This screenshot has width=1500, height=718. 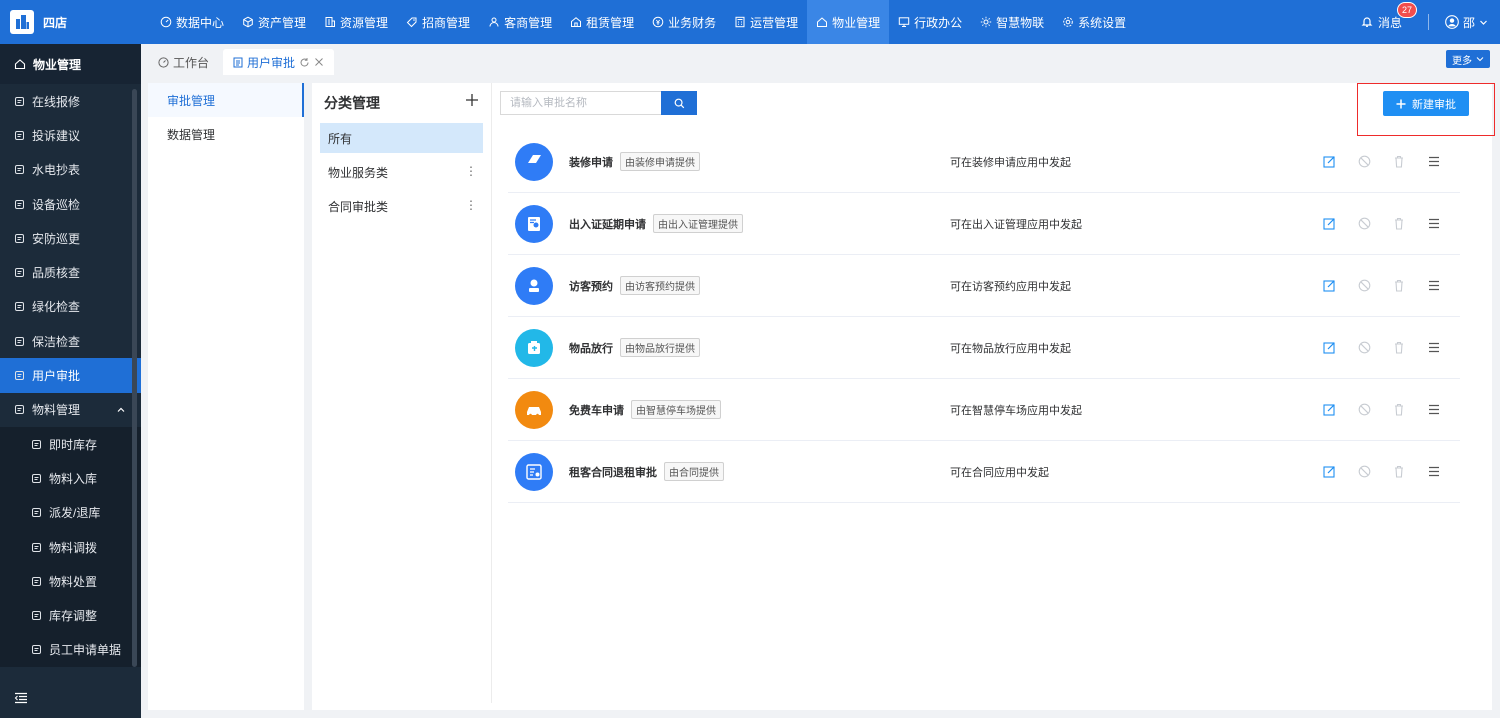 I want to click on sidebar-sub-item: 物料调拨, so click(x=70, y=547).